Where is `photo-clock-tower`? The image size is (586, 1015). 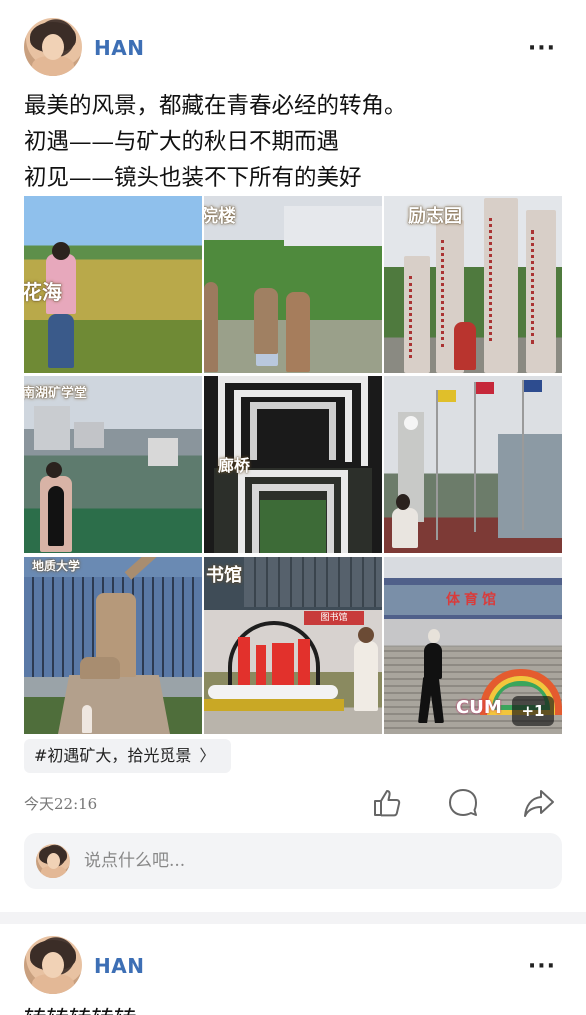
photo-clock-tower is located at coordinates (473, 464).